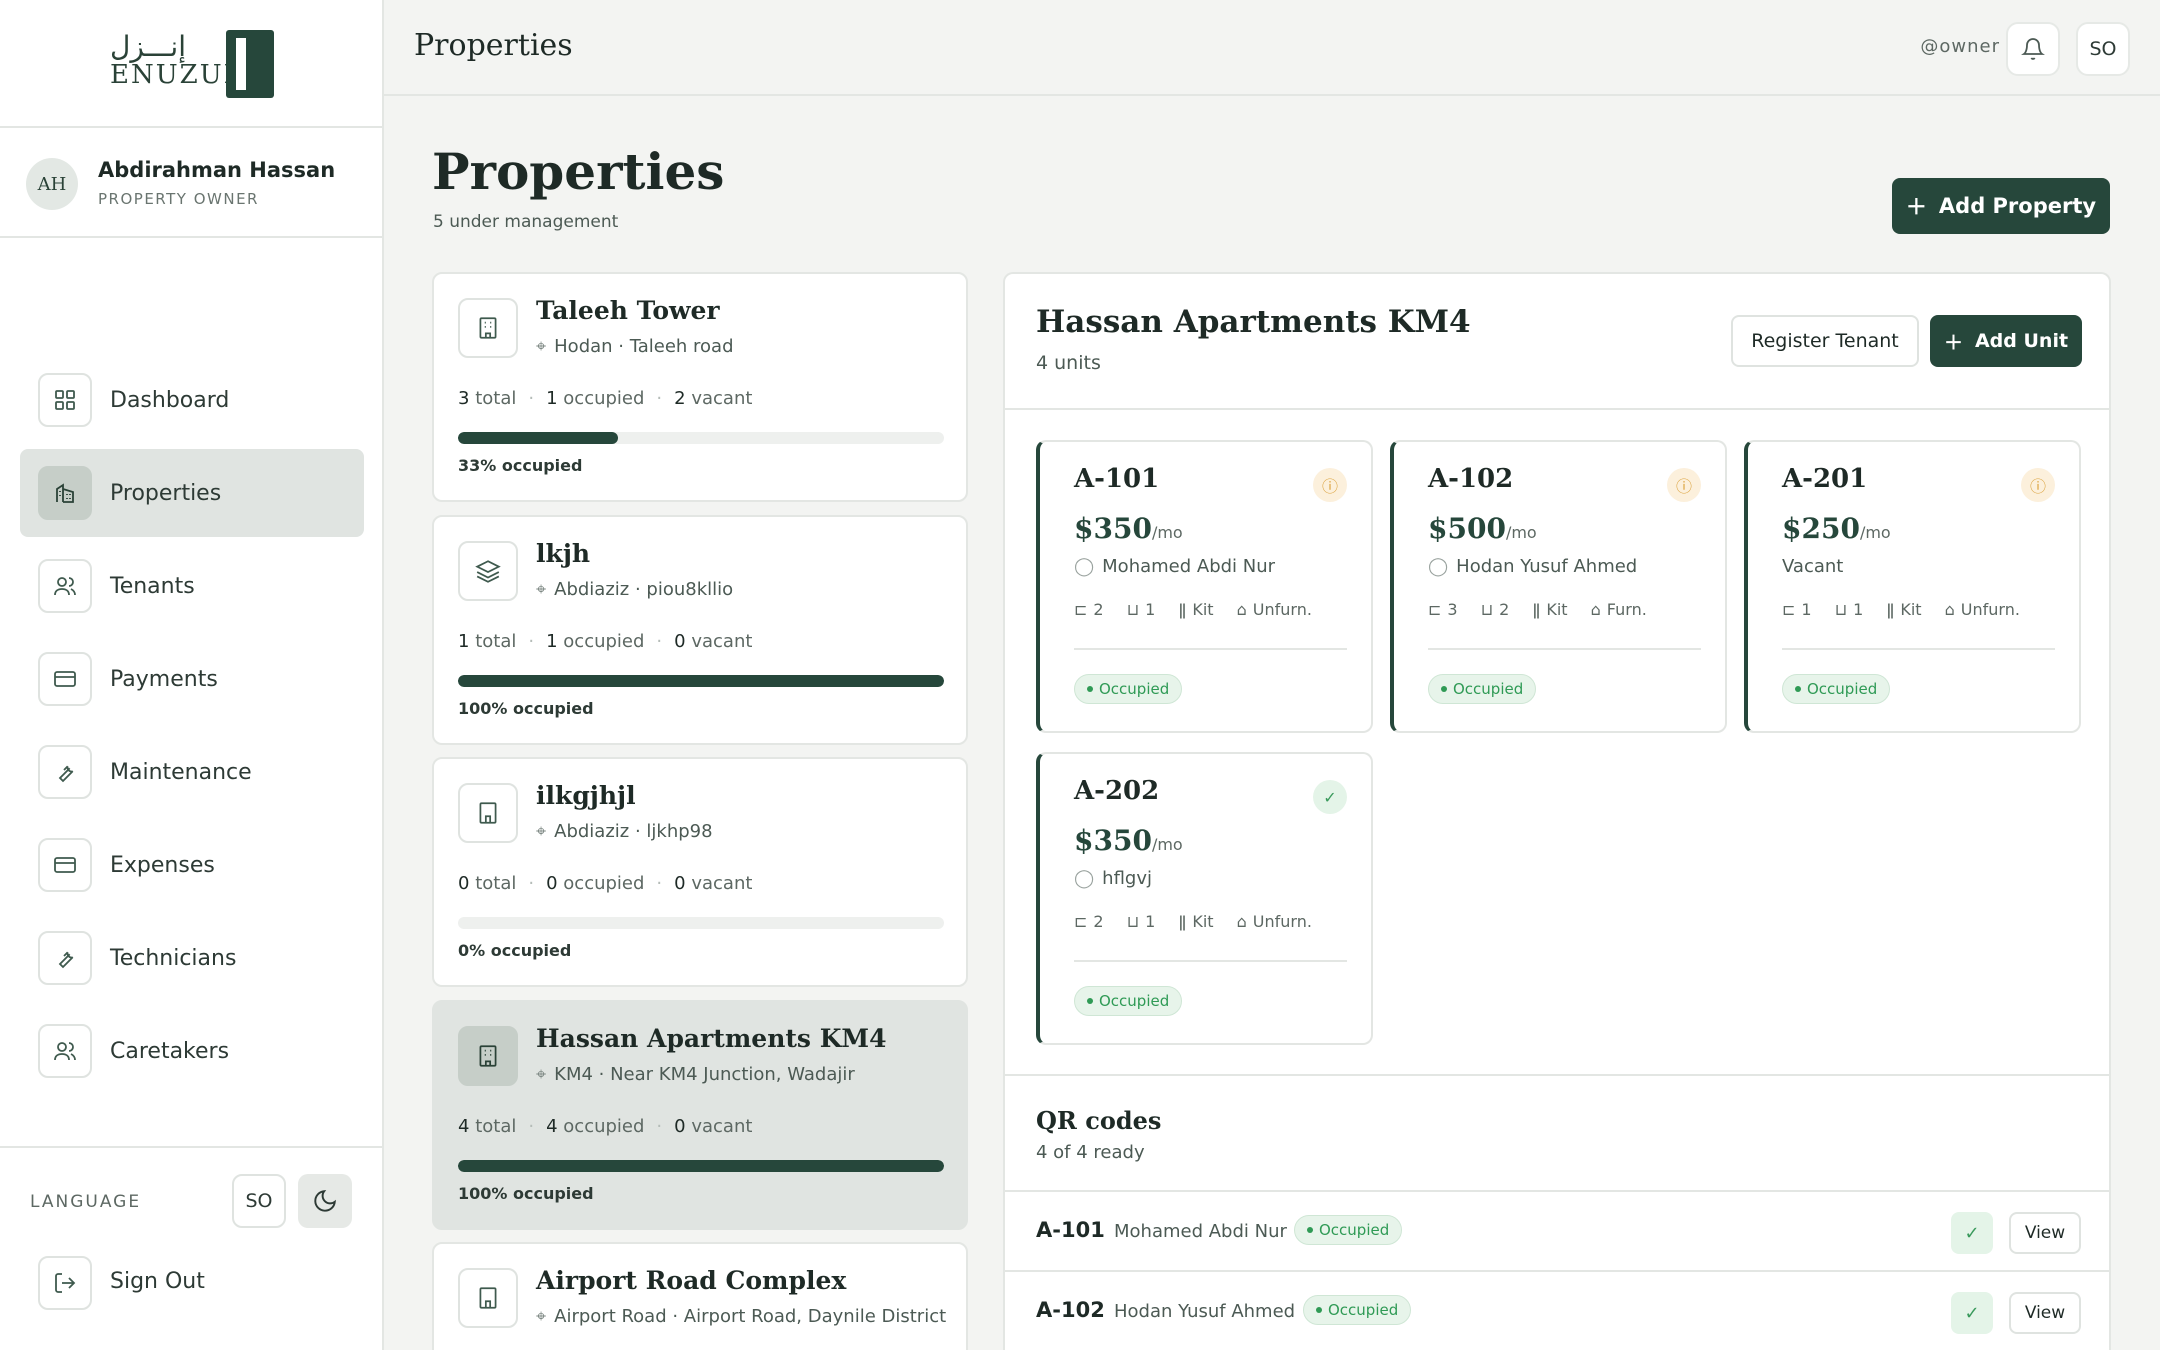 Image resolution: width=2160 pixels, height=1350 pixels. I want to click on sidebar-item-tenants: Tenants, so click(192, 586).